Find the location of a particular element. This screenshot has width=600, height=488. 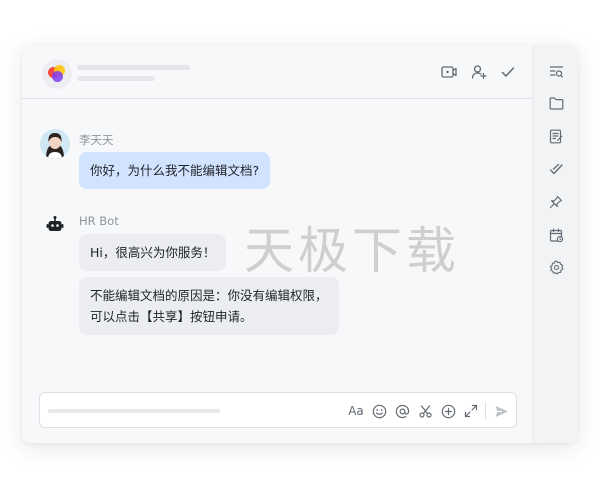

toolbar-divider is located at coordinates (485, 411).